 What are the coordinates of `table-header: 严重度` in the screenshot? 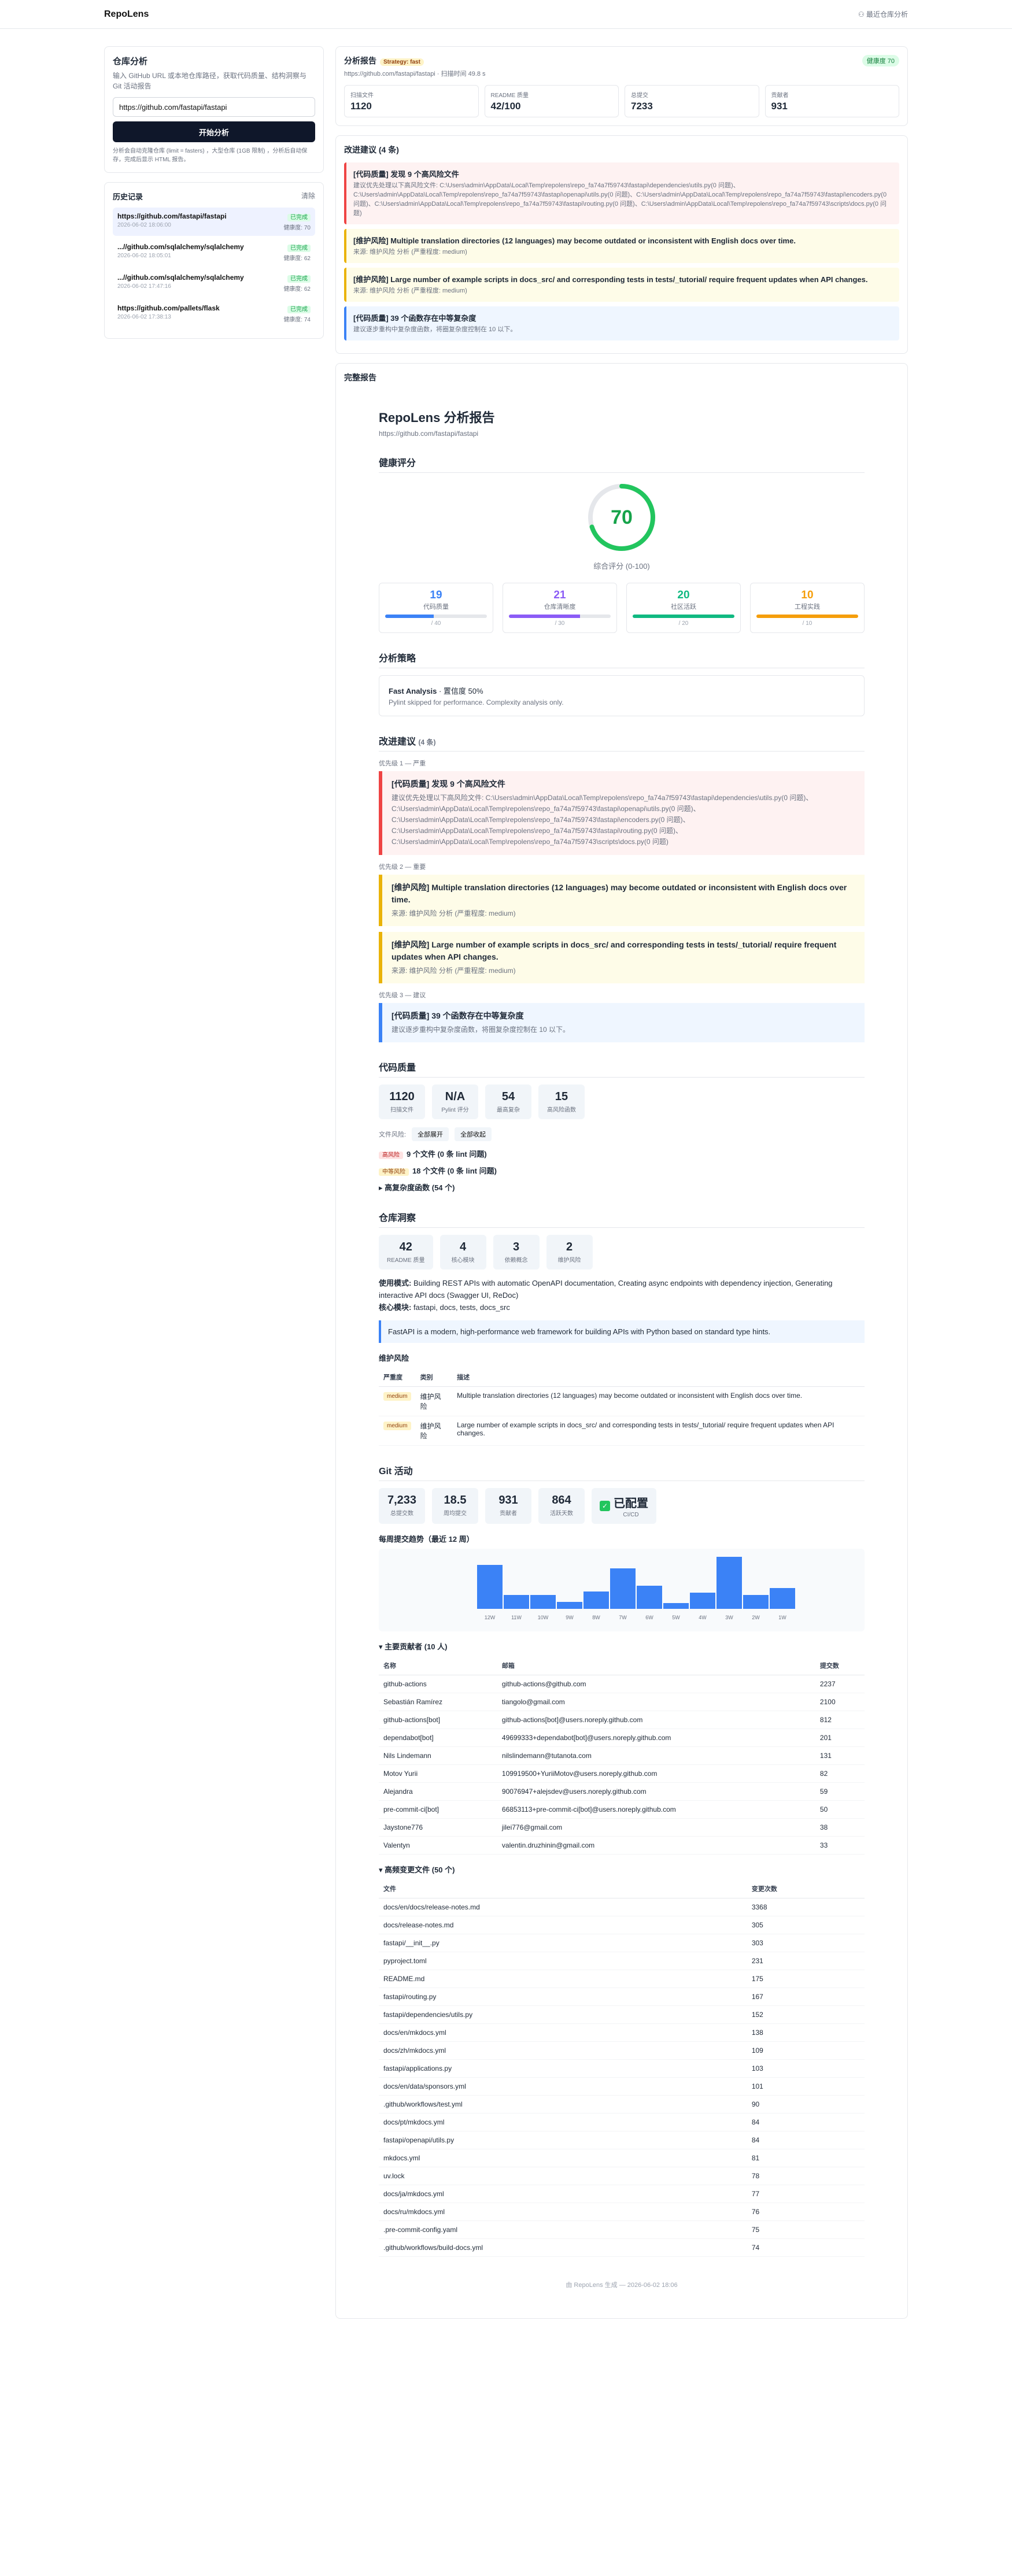 It's located at (397, 1377).